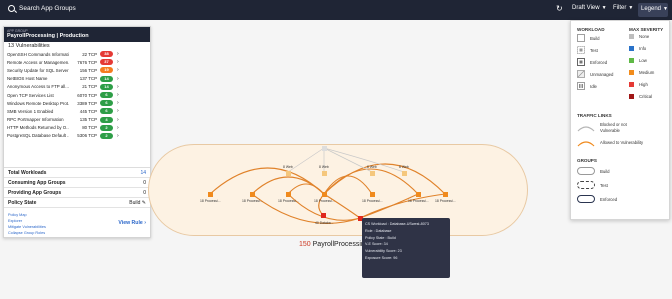  I want to click on search-label: Search App Groups, so click(47, 8).